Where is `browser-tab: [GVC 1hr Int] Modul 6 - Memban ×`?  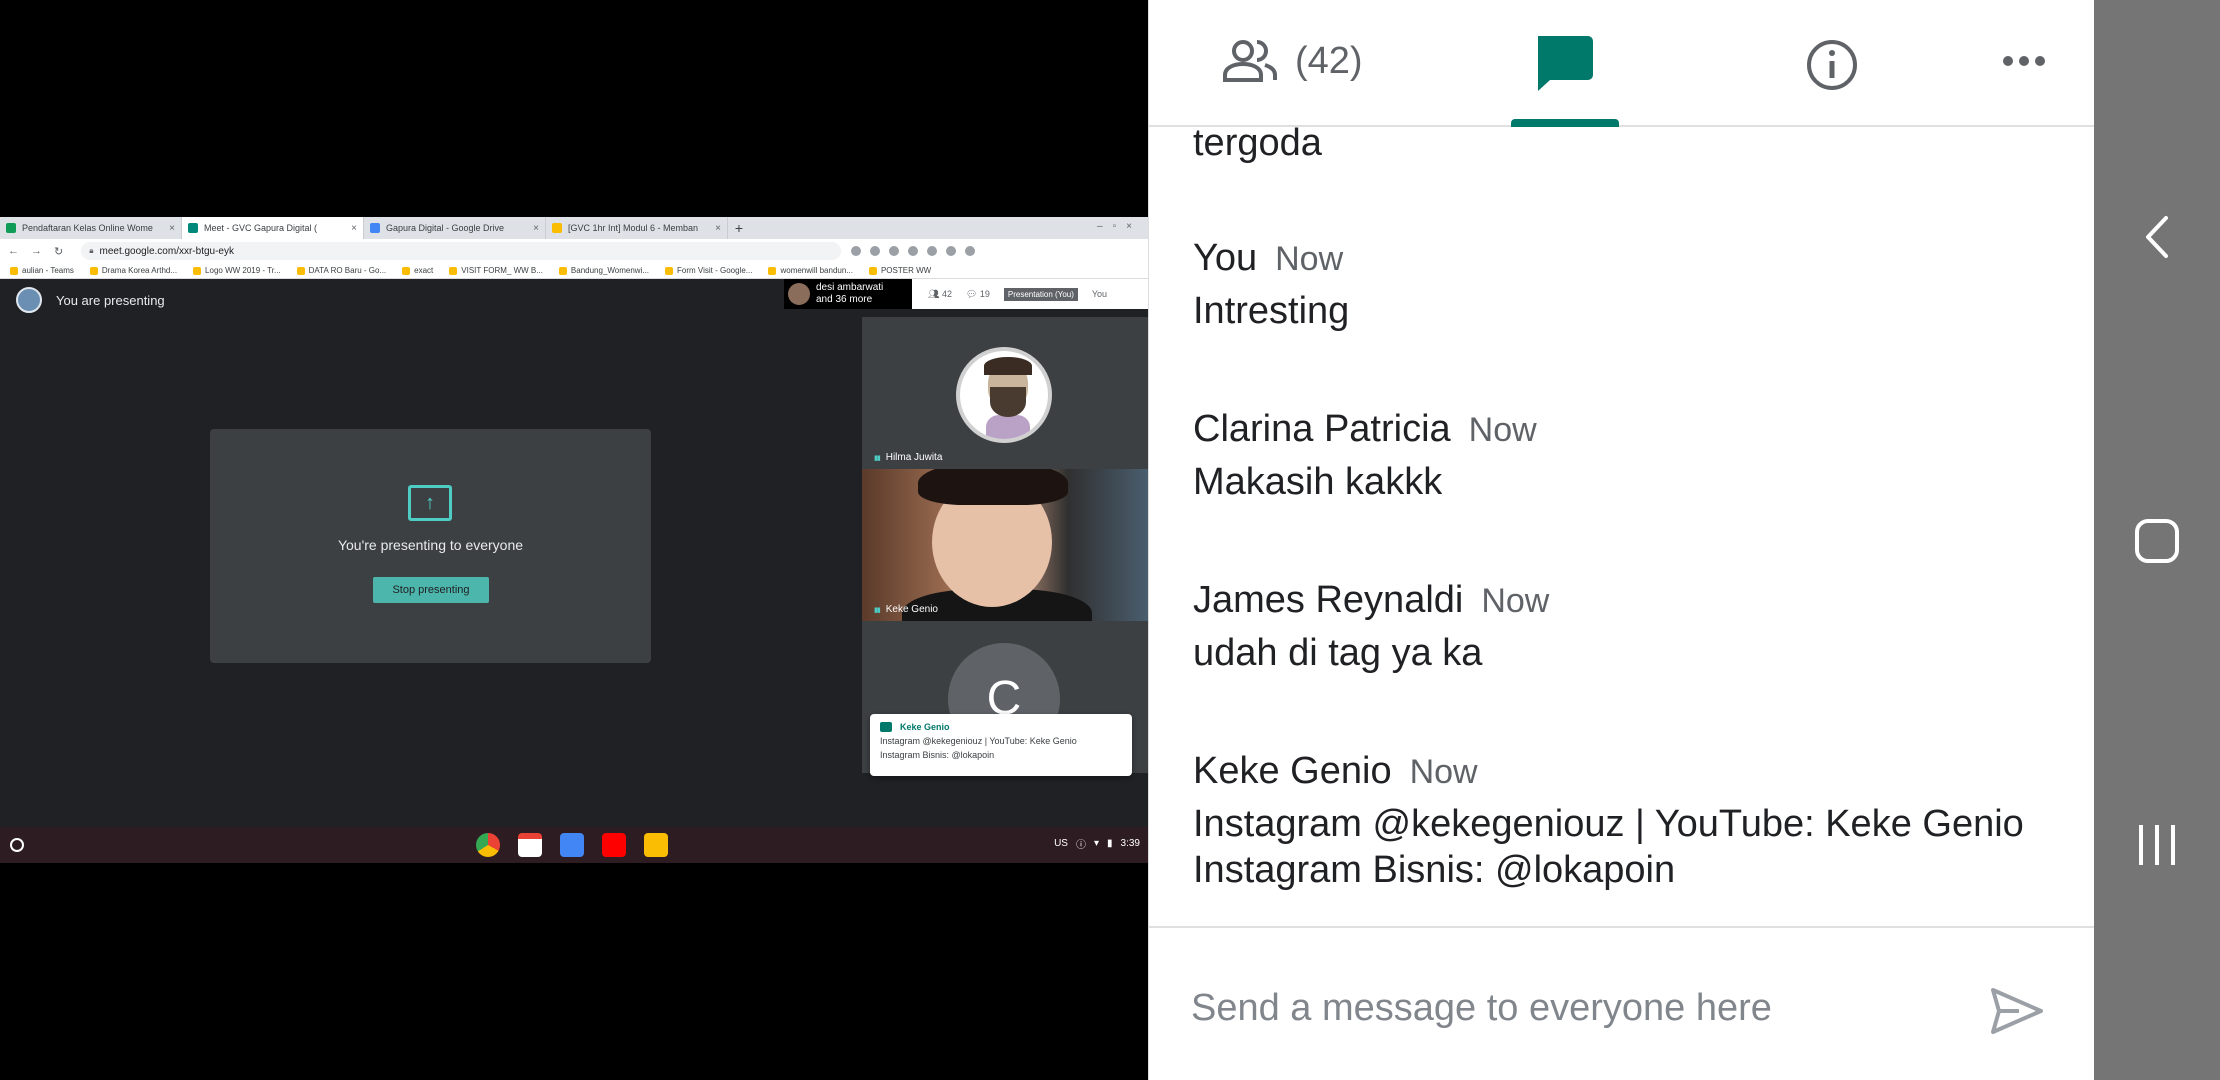 browser-tab: [GVC 1hr Int] Modul 6 - Memban × is located at coordinates (637, 228).